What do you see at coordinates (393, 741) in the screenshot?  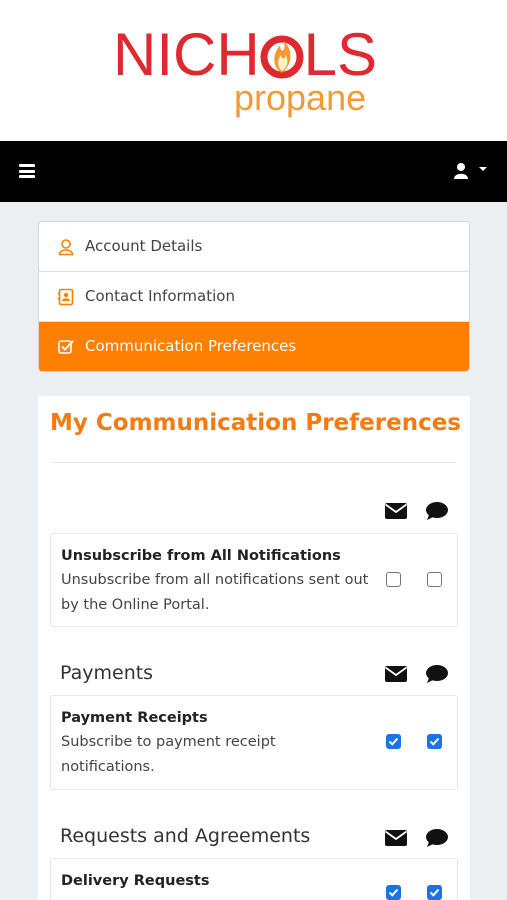 I see `payment-receipts-email-checkbox` at bounding box center [393, 741].